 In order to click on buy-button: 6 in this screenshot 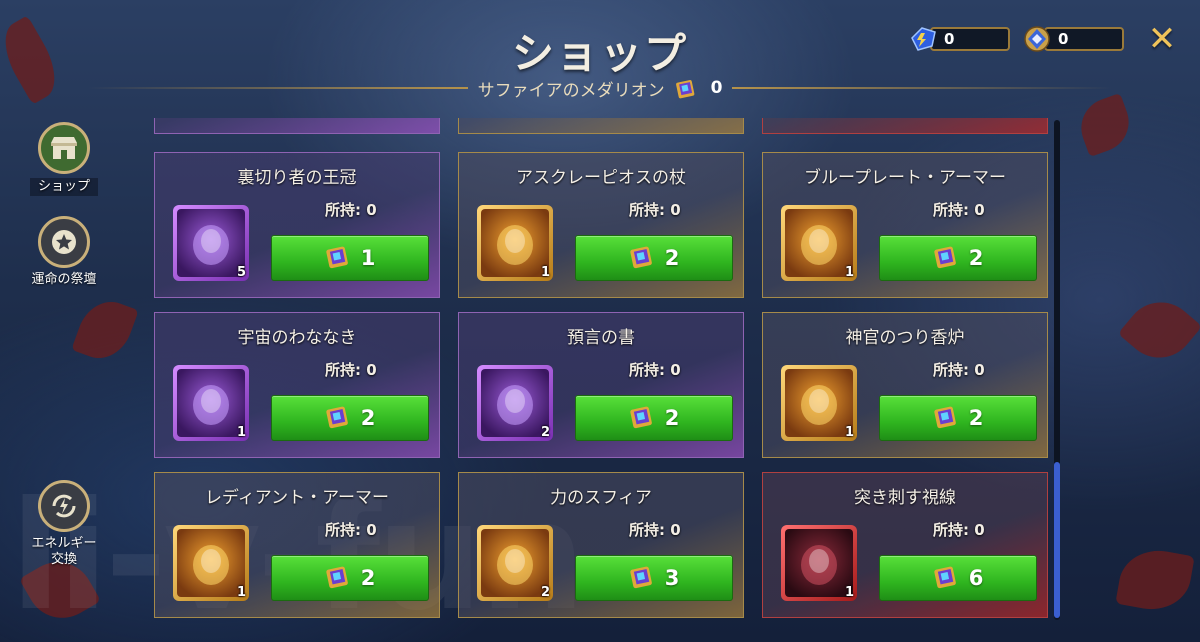, I will do `click(958, 578)`.